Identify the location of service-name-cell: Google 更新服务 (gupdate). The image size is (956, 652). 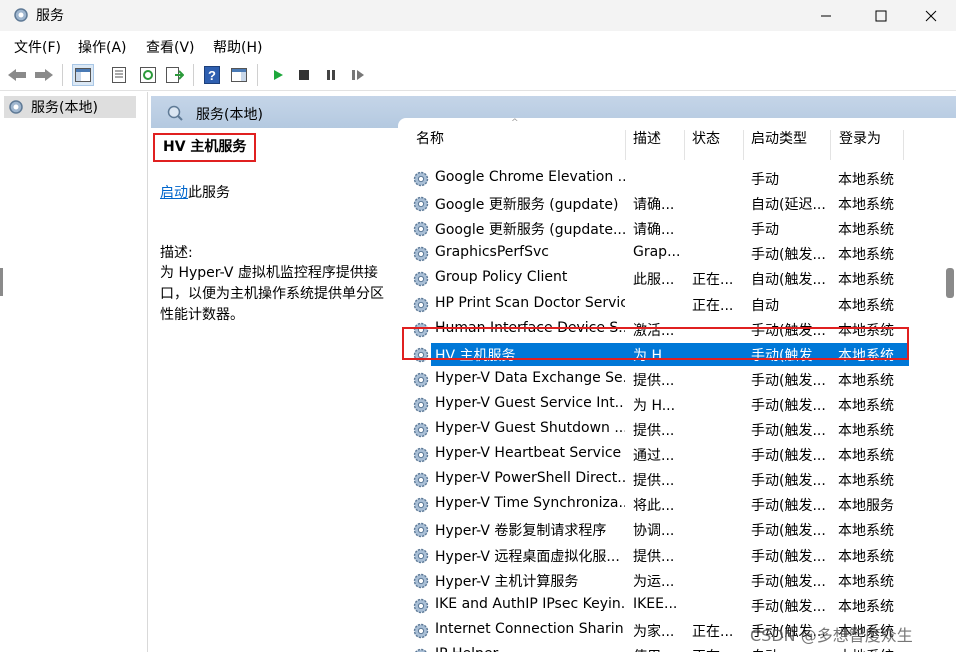
(527, 205).